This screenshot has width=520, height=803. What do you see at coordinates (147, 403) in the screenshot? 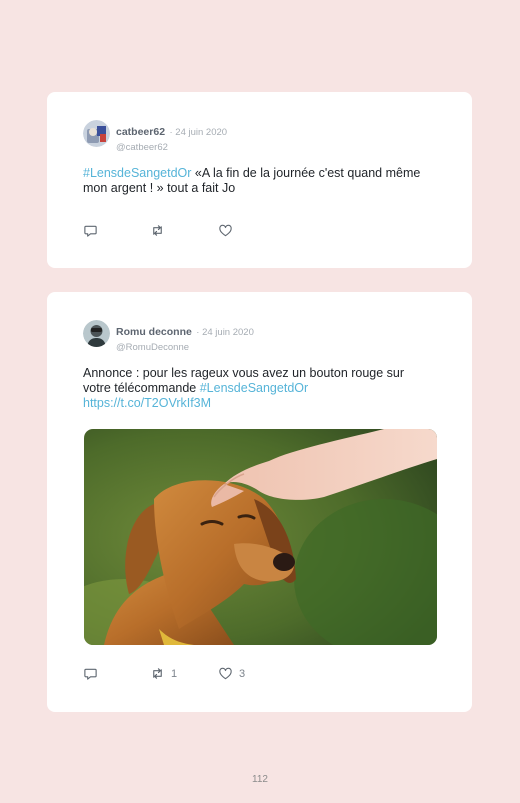
I see `url-link: https://t.co/T2OVrkIf3M` at bounding box center [147, 403].